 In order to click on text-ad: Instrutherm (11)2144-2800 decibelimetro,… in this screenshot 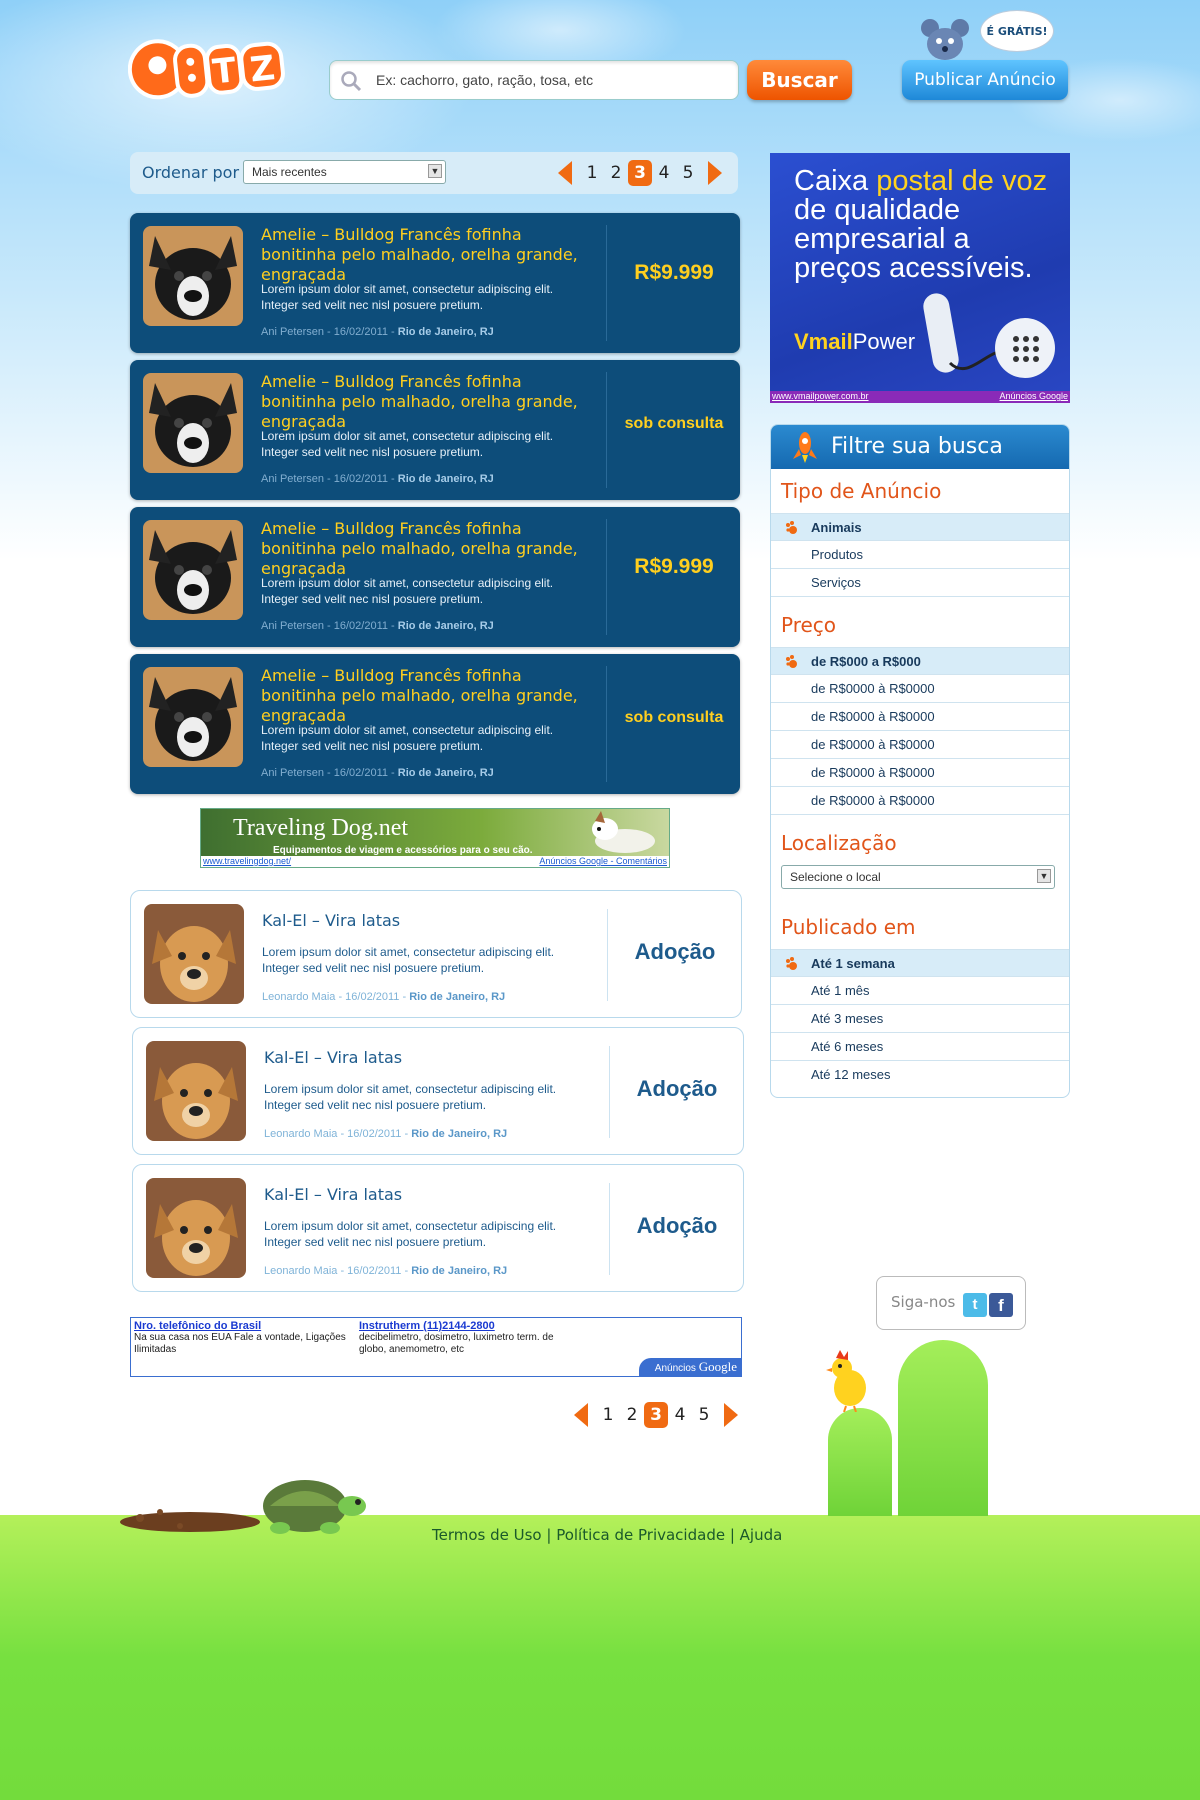, I will do `click(469, 1338)`.